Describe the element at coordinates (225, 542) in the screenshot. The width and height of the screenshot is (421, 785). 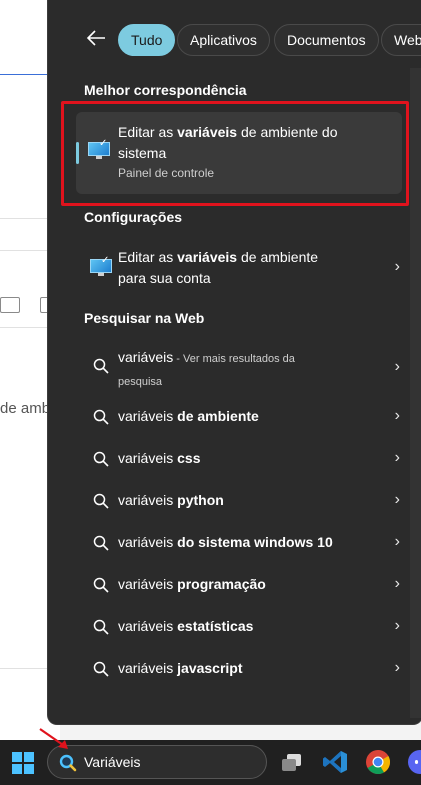
I see `web-result-label: variáveis do sistema windows 10` at that location.